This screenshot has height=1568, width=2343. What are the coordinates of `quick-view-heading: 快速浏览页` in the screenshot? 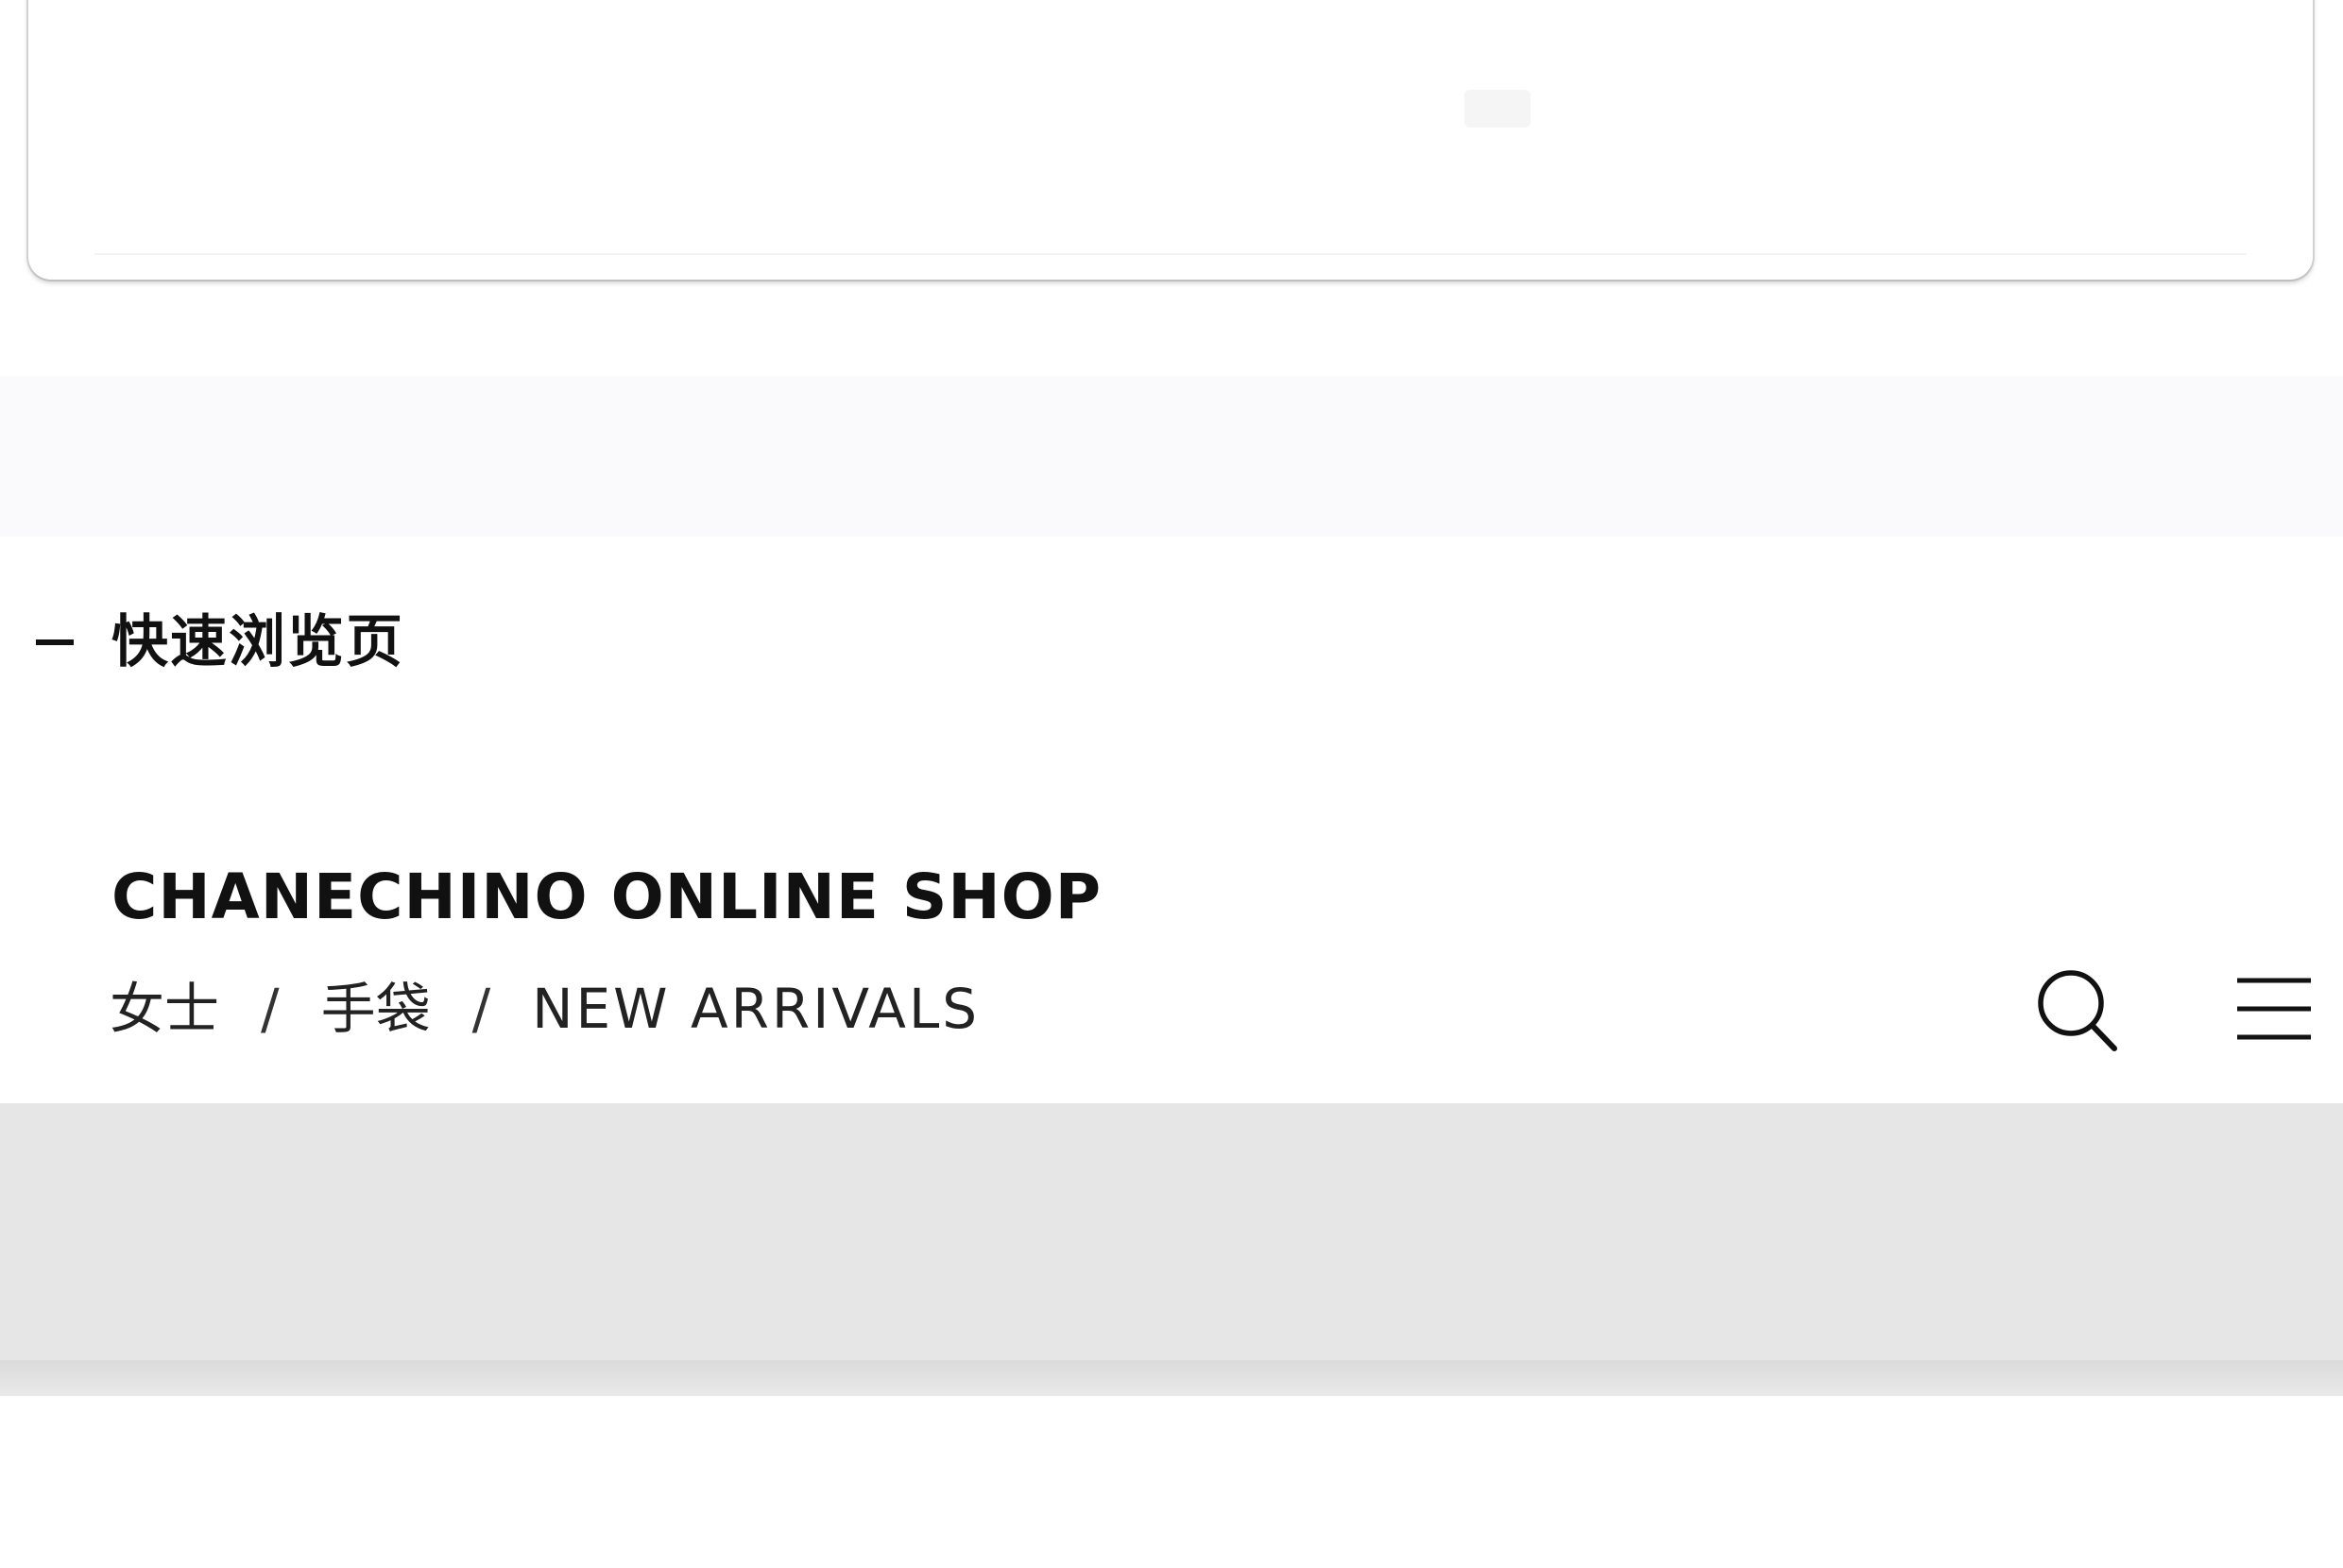 It's located at (220, 642).